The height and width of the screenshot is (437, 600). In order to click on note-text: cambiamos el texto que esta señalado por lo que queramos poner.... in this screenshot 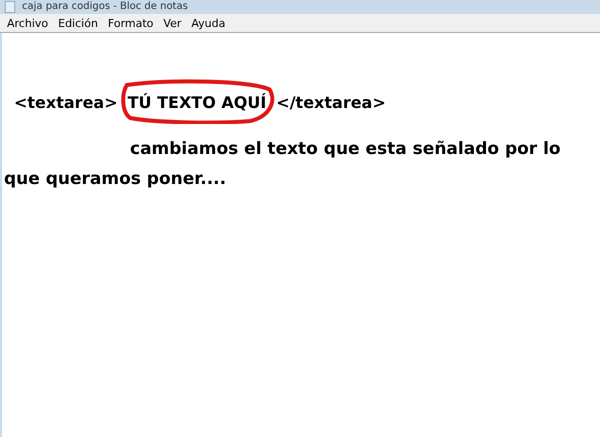, I will do `click(283, 164)`.